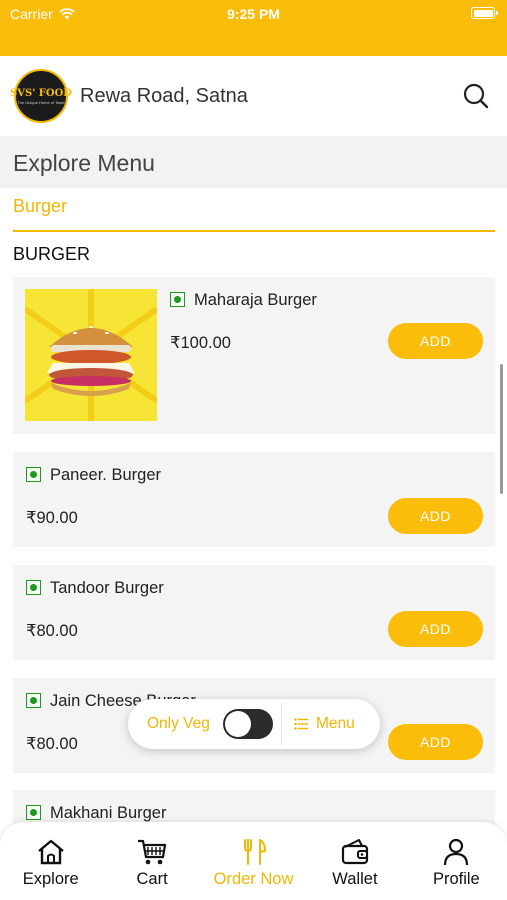  Describe the element at coordinates (484, 13) in the screenshot. I see `battery-icon` at that location.